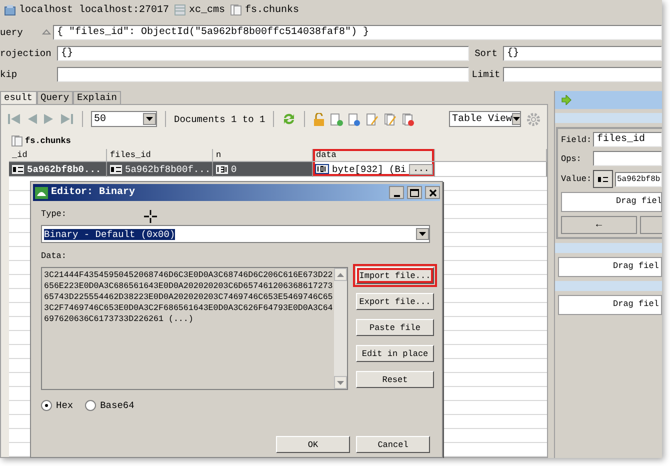 The height and width of the screenshot is (466, 670). What do you see at coordinates (234, 169) in the screenshot?
I see `table-cell: 0` at bounding box center [234, 169].